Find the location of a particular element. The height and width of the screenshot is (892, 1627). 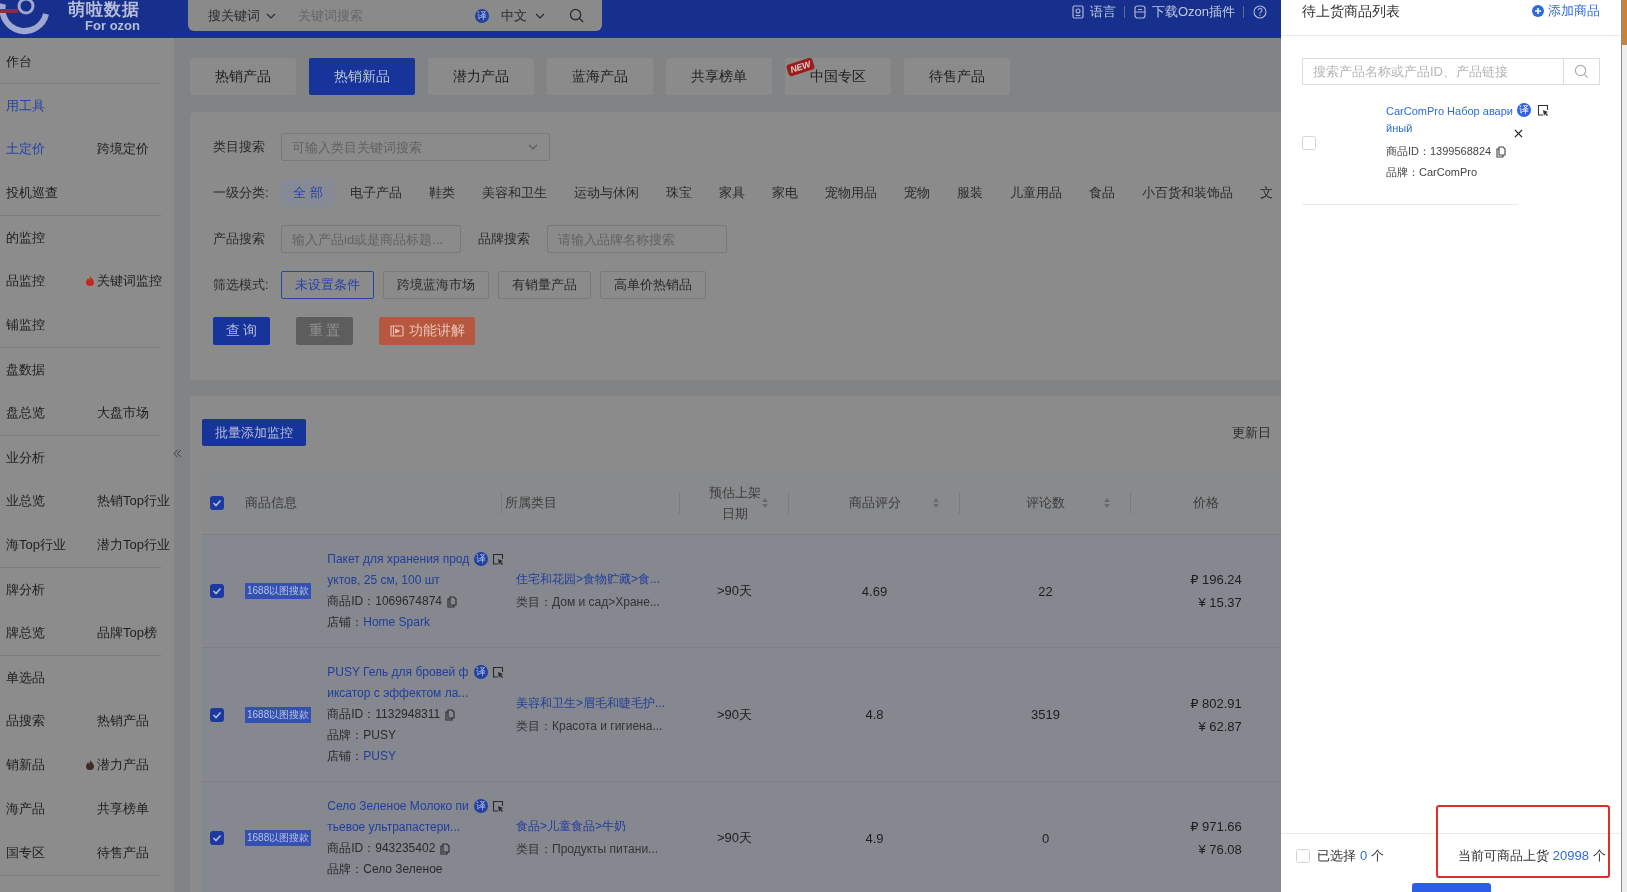

sidebar-heading: 牌分析 is located at coordinates (80, 589).